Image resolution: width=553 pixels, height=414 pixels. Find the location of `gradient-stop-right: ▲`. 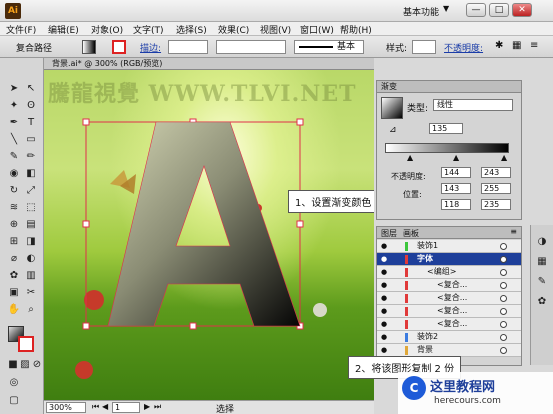

gradient-stop-right: ▲ is located at coordinates (504, 157).